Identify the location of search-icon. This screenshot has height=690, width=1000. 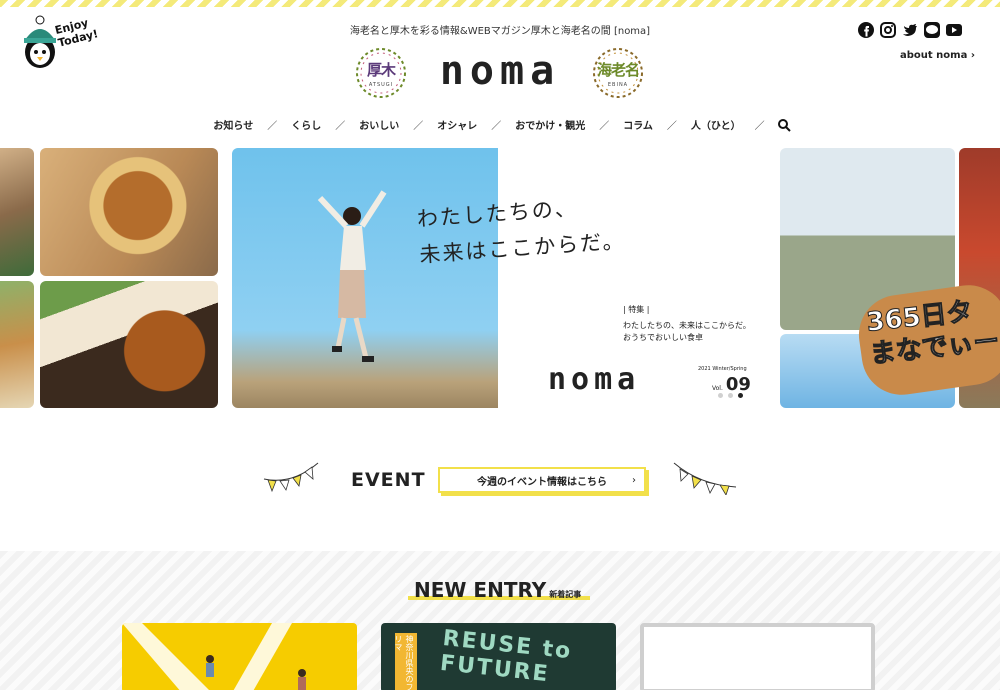
(784, 125).